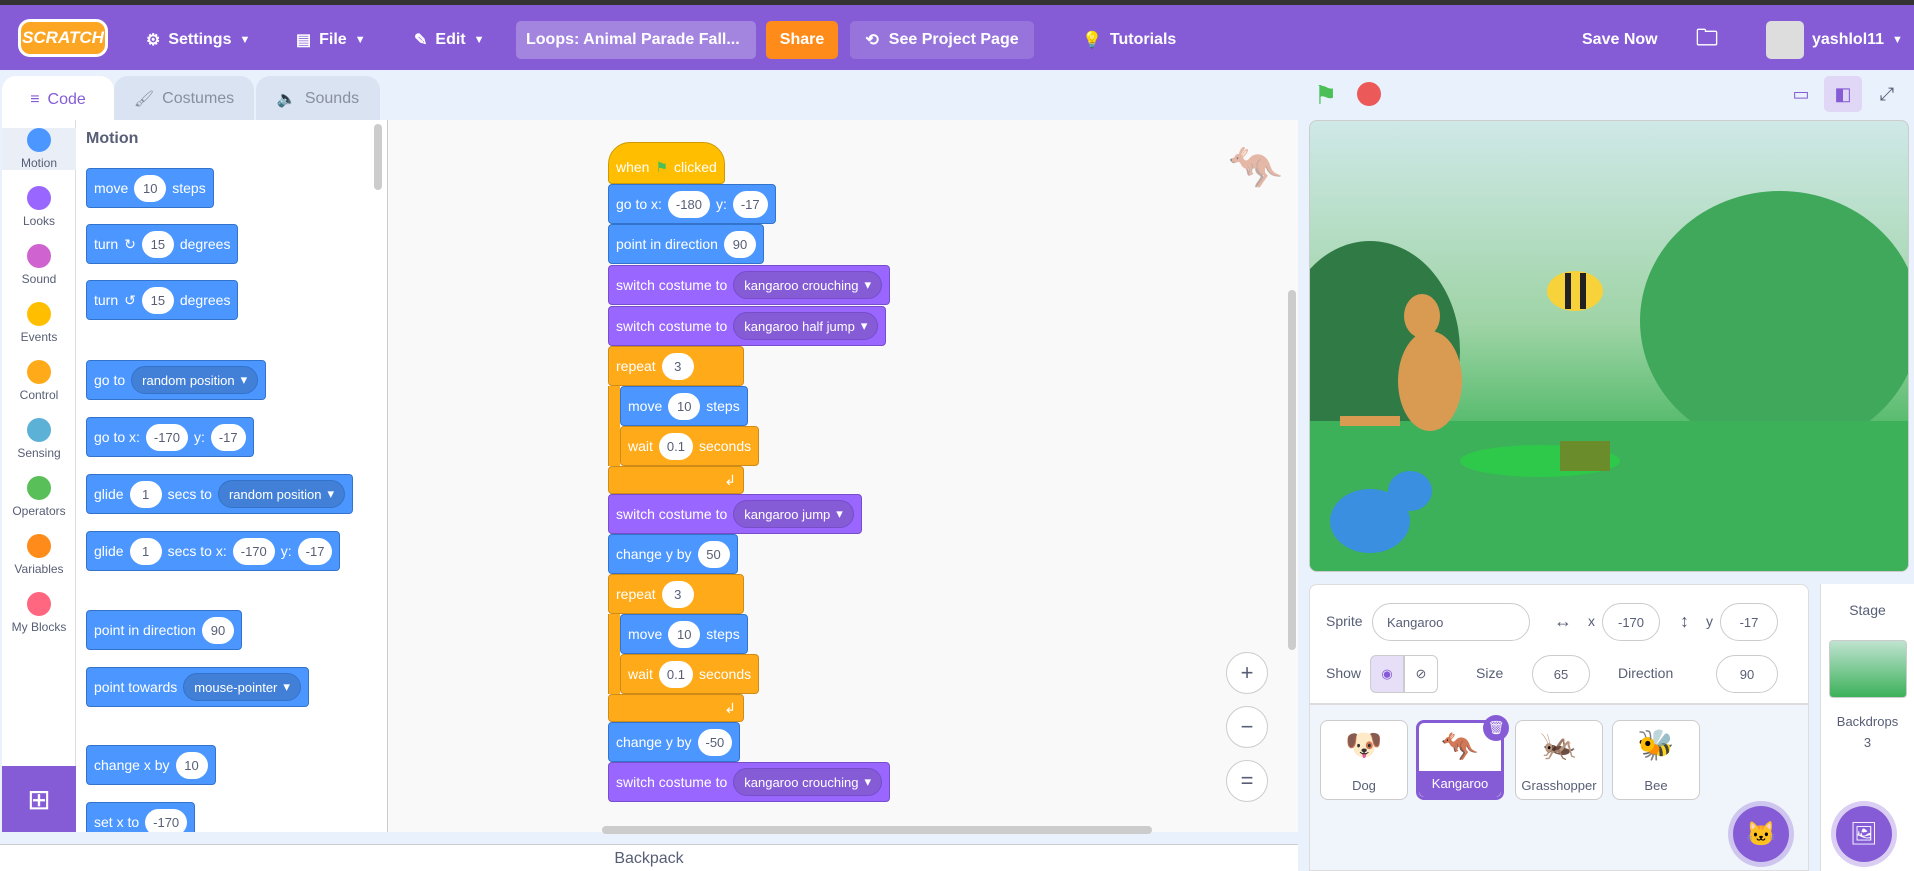 The height and width of the screenshot is (871, 1914). Describe the element at coordinates (281, 494) in the screenshot. I see `glide-dropdown: random position ▾` at that location.